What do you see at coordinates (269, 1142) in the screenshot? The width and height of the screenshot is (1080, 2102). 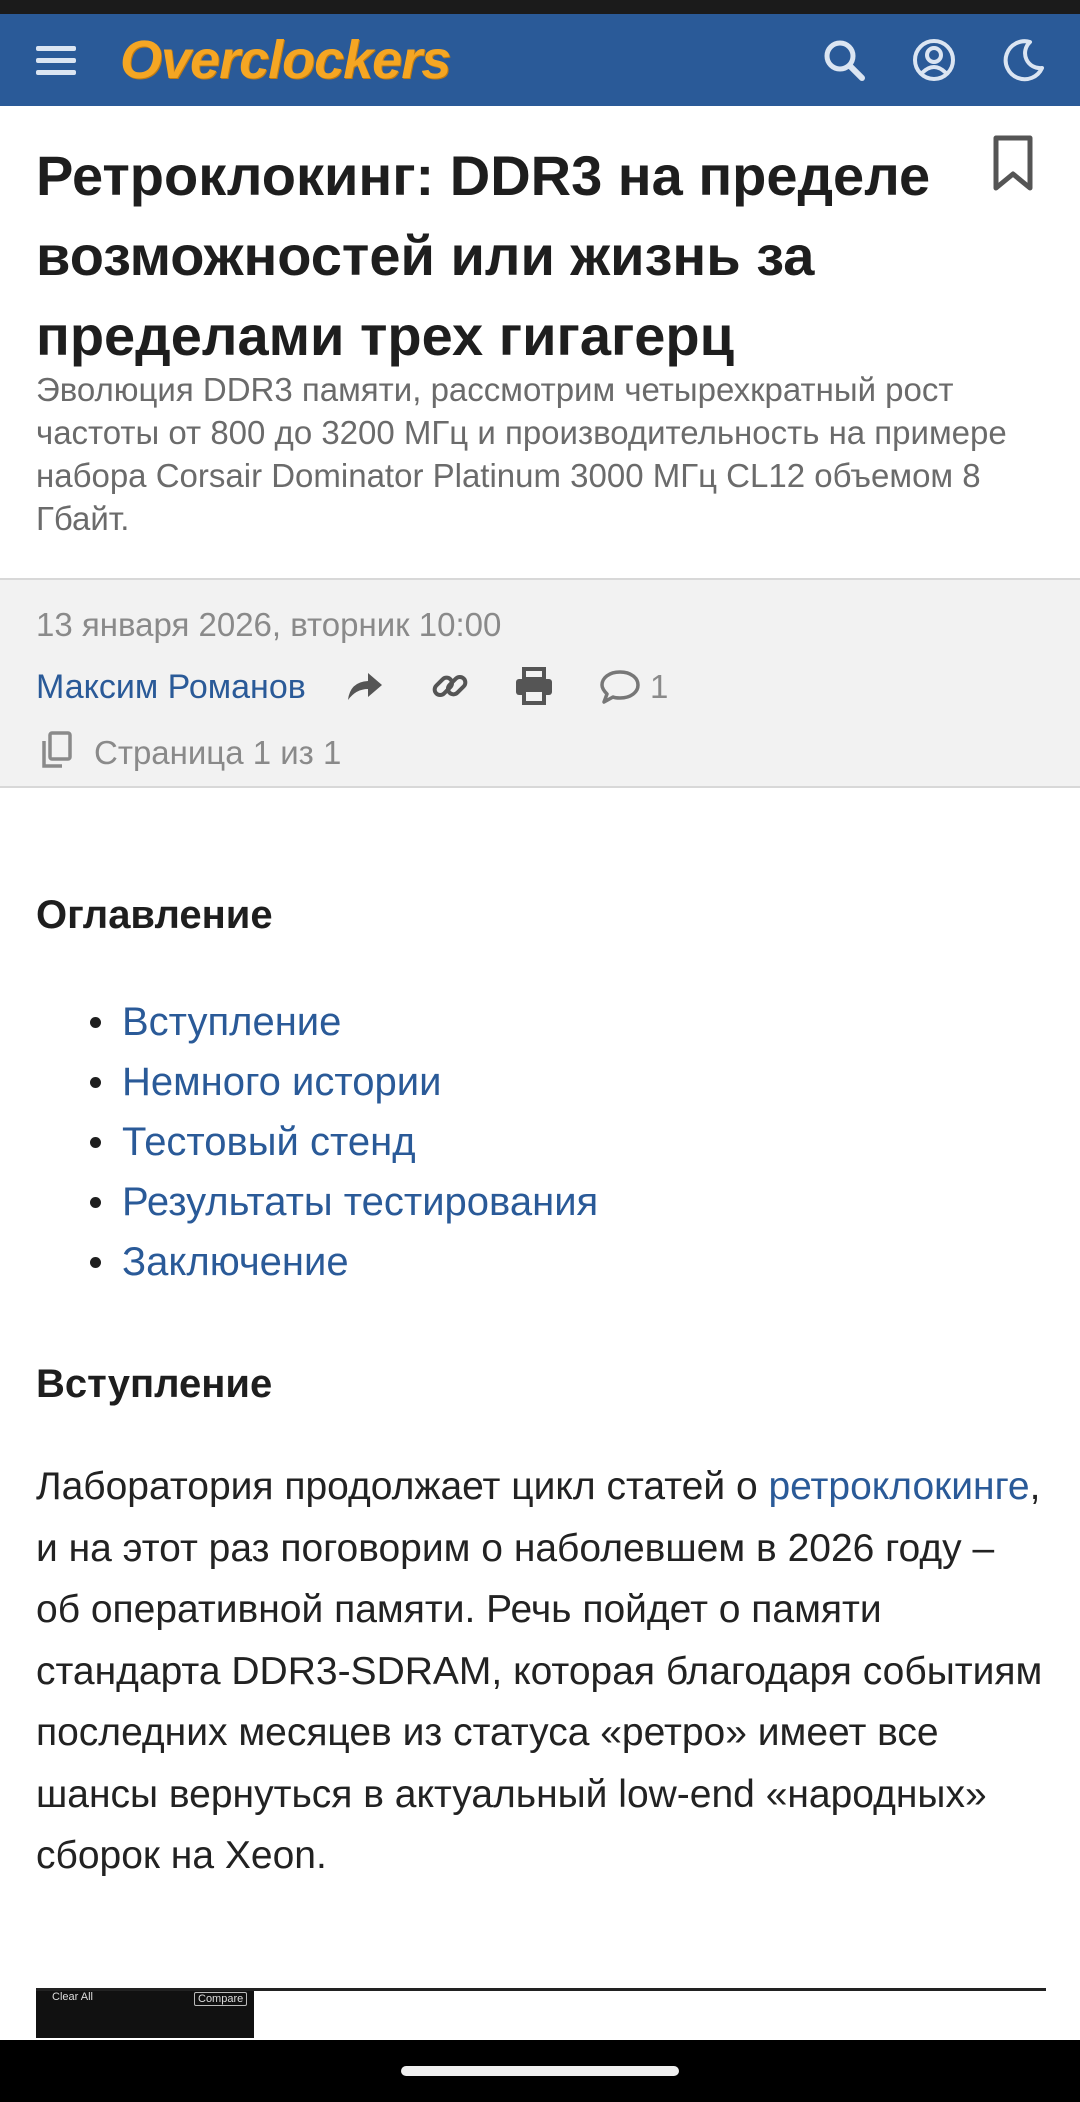 I see `toc-link-test-bench: Тестовый стенд` at bounding box center [269, 1142].